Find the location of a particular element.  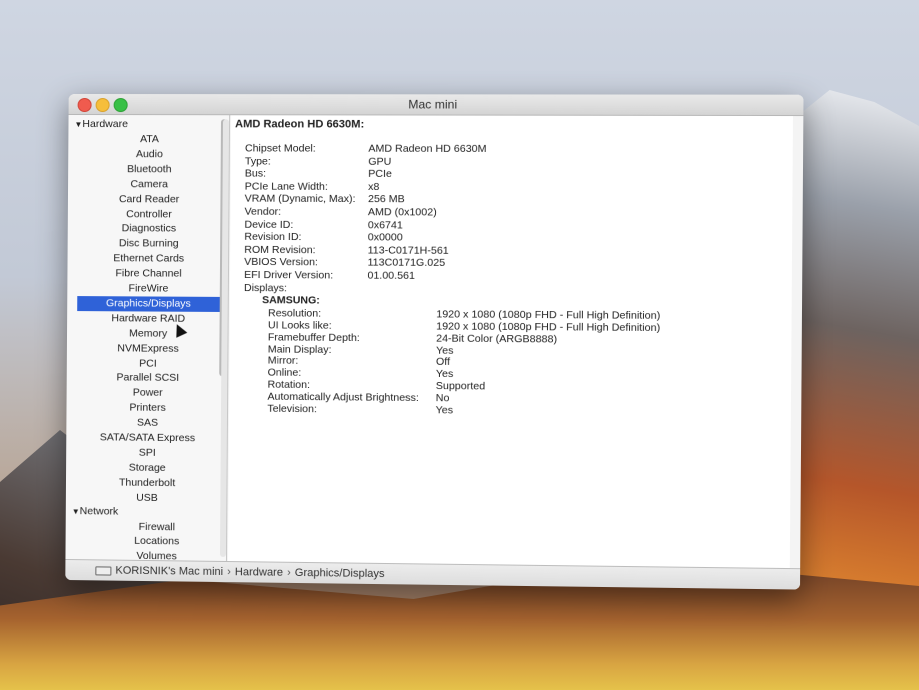

property-key: Revision ID: is located at coordinates (272, 237).